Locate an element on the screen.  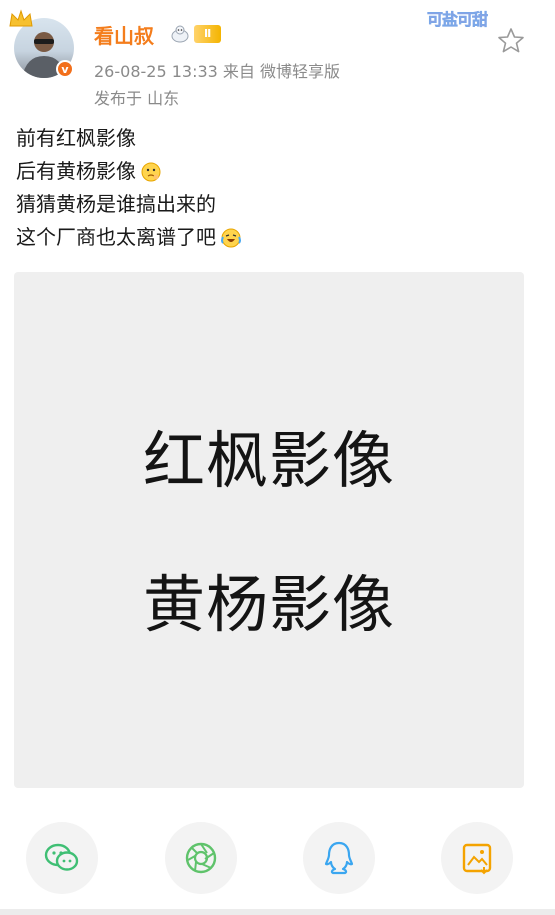
moments-icon is located at coordinates (201, 858).